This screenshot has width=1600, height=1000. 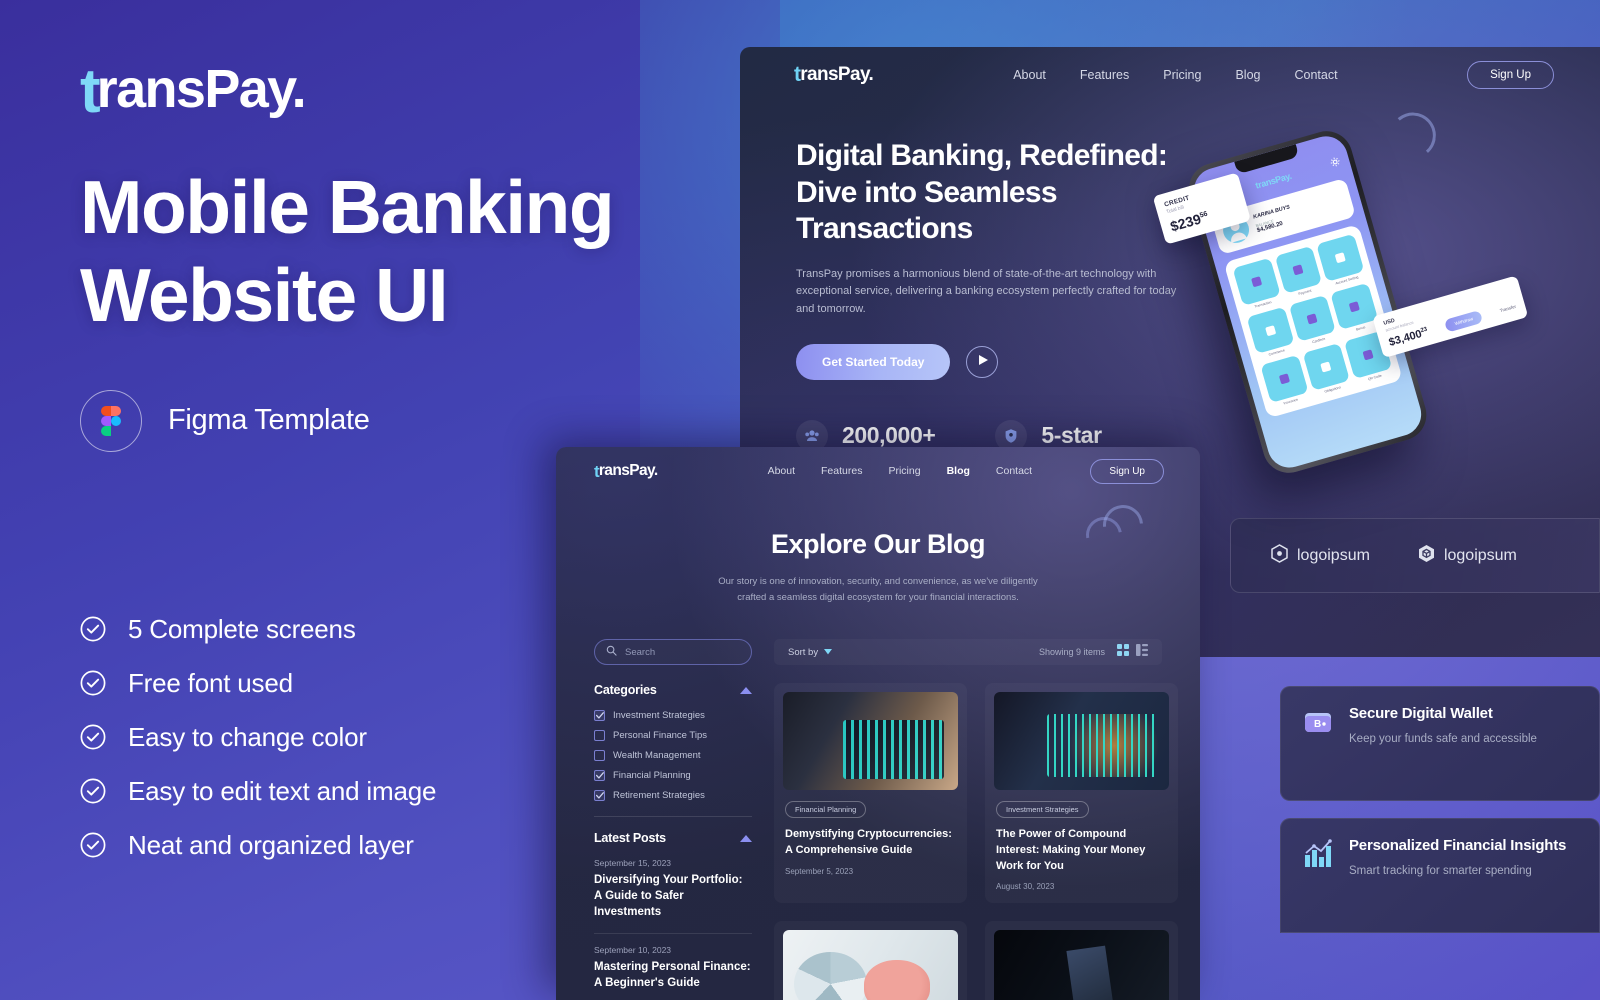 I want to click on feature-label: 5 Complete screens, so click(x=242, y=628).